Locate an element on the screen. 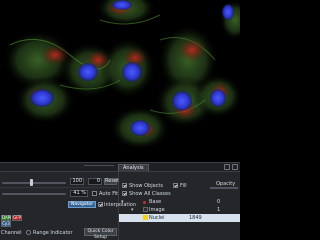 This screenshot has width=320, height=240. opacity-slider is located at coordinates (224, 188).